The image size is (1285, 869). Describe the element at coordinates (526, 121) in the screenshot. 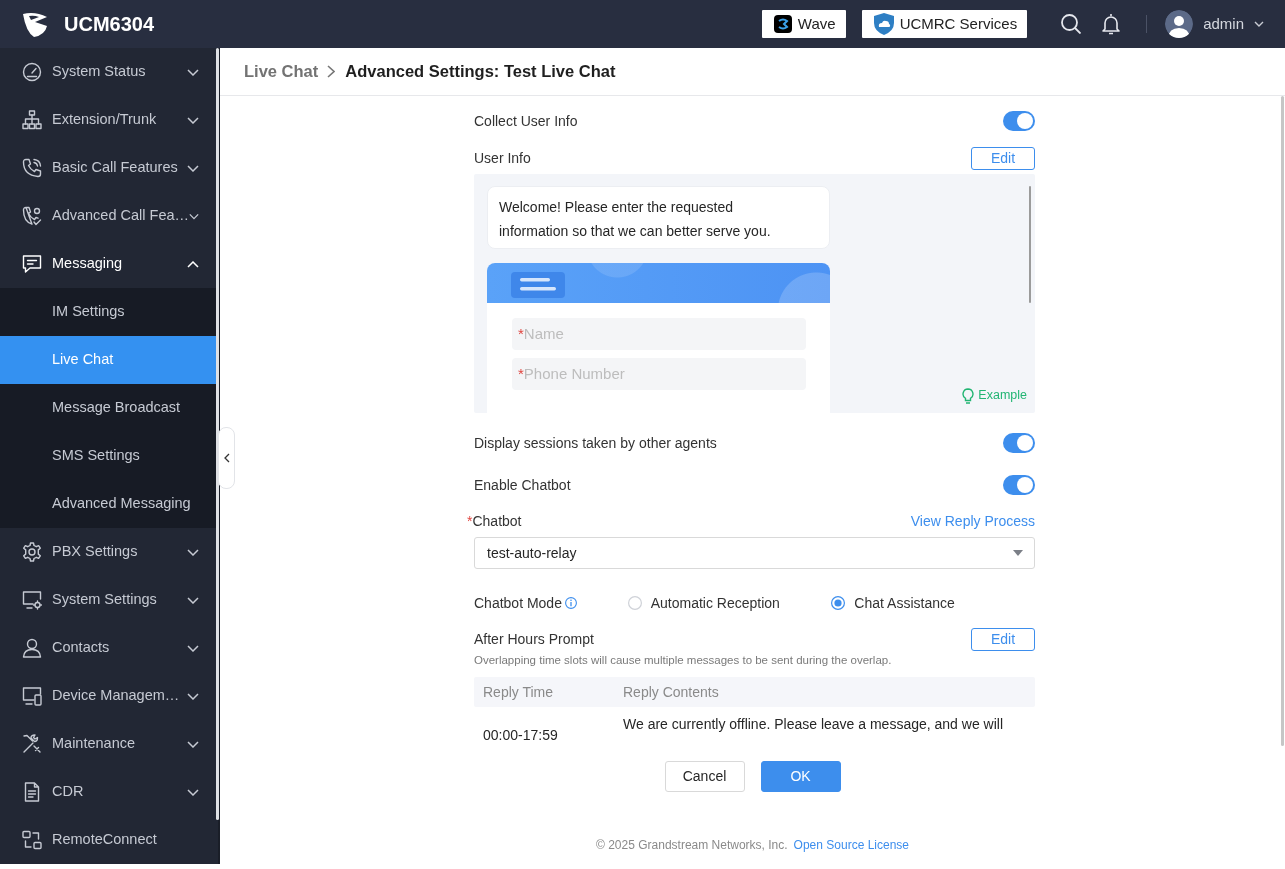

I see `setting-label: Collect User Info` at that location.